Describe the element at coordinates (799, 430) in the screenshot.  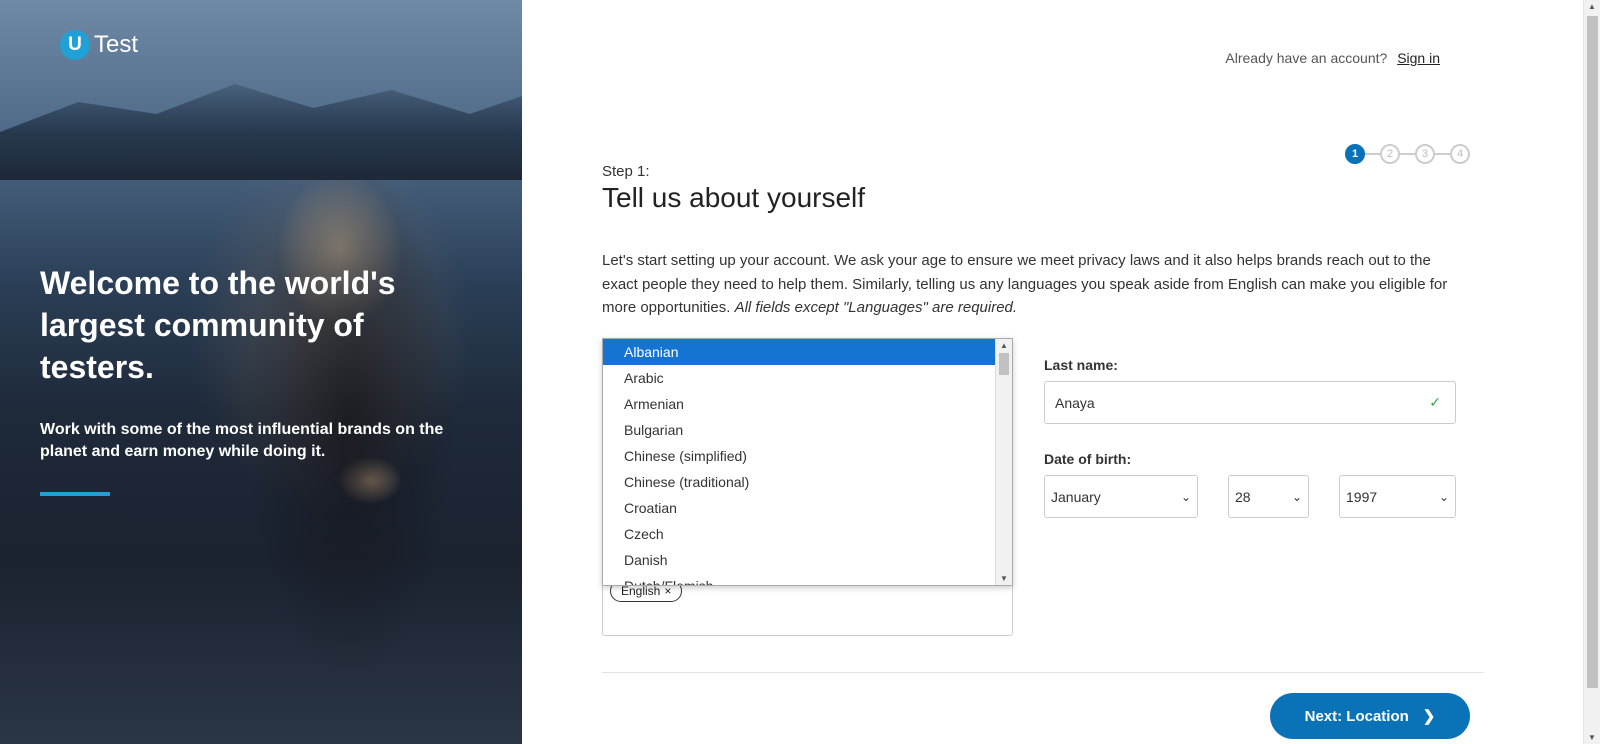
I see `language-option: Bulgarian` at that location.